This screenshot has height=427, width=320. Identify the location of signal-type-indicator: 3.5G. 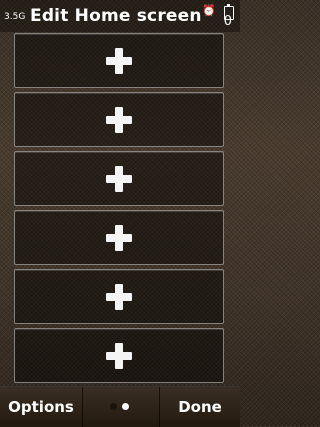
(15, 17).